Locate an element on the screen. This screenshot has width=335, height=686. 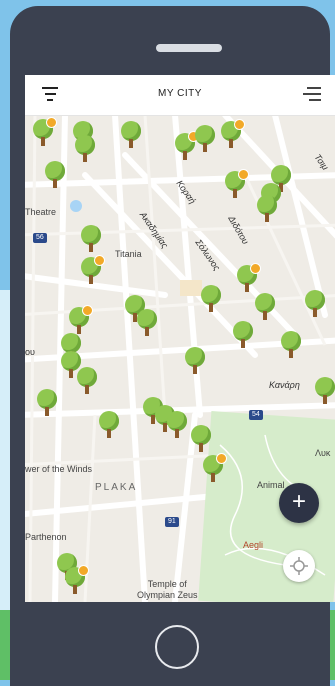
district-plaka: PLAKA is located at coordinates (116, 487).